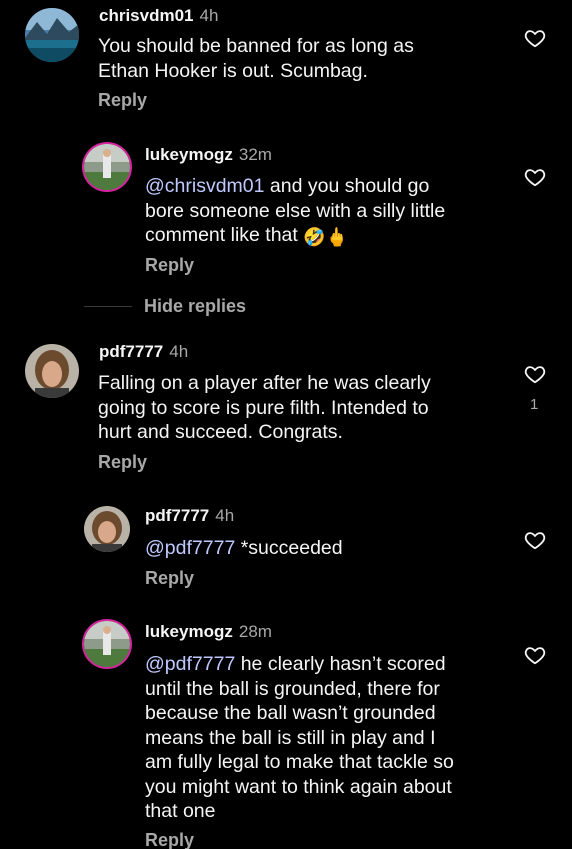 This screenshot has height=849, width=572. What do you see at coordinates (292, 688) in the screenshot?
I see `comment-line: until the ball is grounded, there for` at bounding box center [292, 688].